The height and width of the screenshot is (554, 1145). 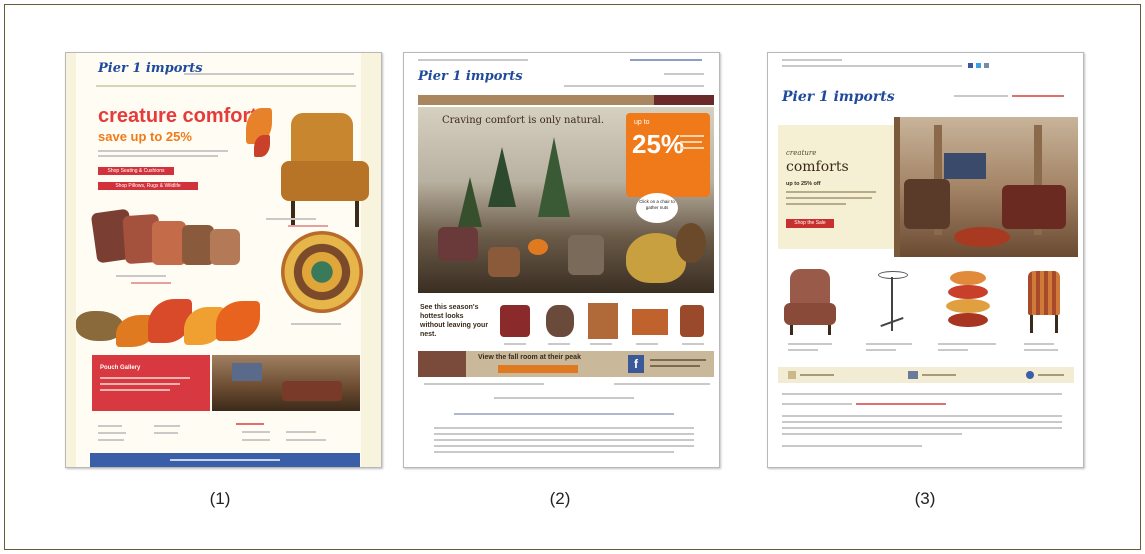 I want to click on caption-2: (2), so click(x=560, y=498).